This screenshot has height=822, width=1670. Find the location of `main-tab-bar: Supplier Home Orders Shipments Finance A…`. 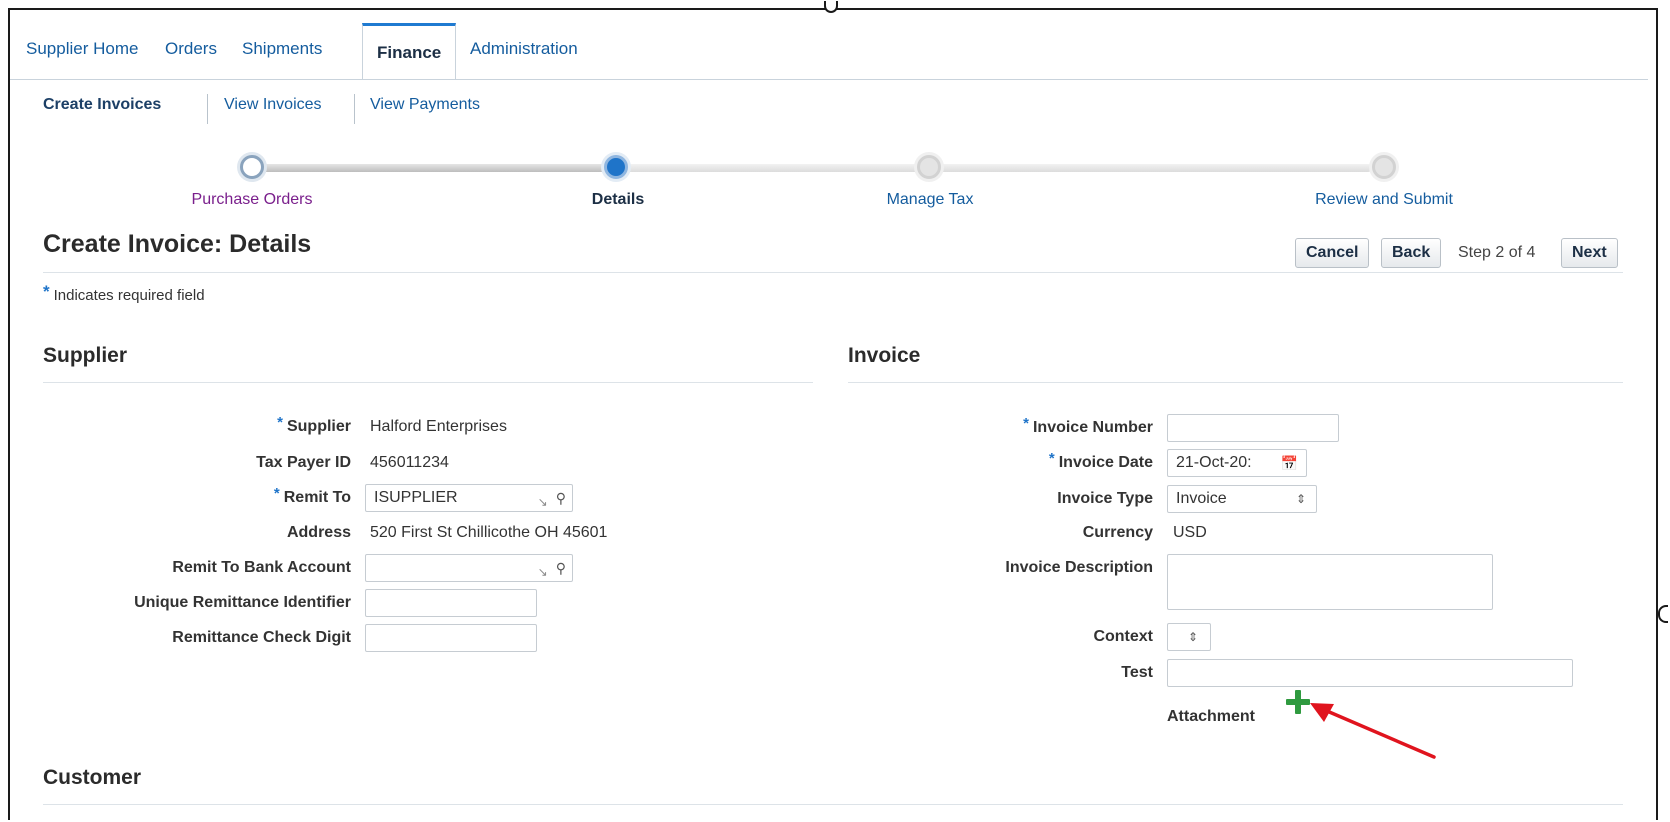

main-tab-bar: Supplier Home Orders Shipments Finance A… is located at coordinates (829, 51).